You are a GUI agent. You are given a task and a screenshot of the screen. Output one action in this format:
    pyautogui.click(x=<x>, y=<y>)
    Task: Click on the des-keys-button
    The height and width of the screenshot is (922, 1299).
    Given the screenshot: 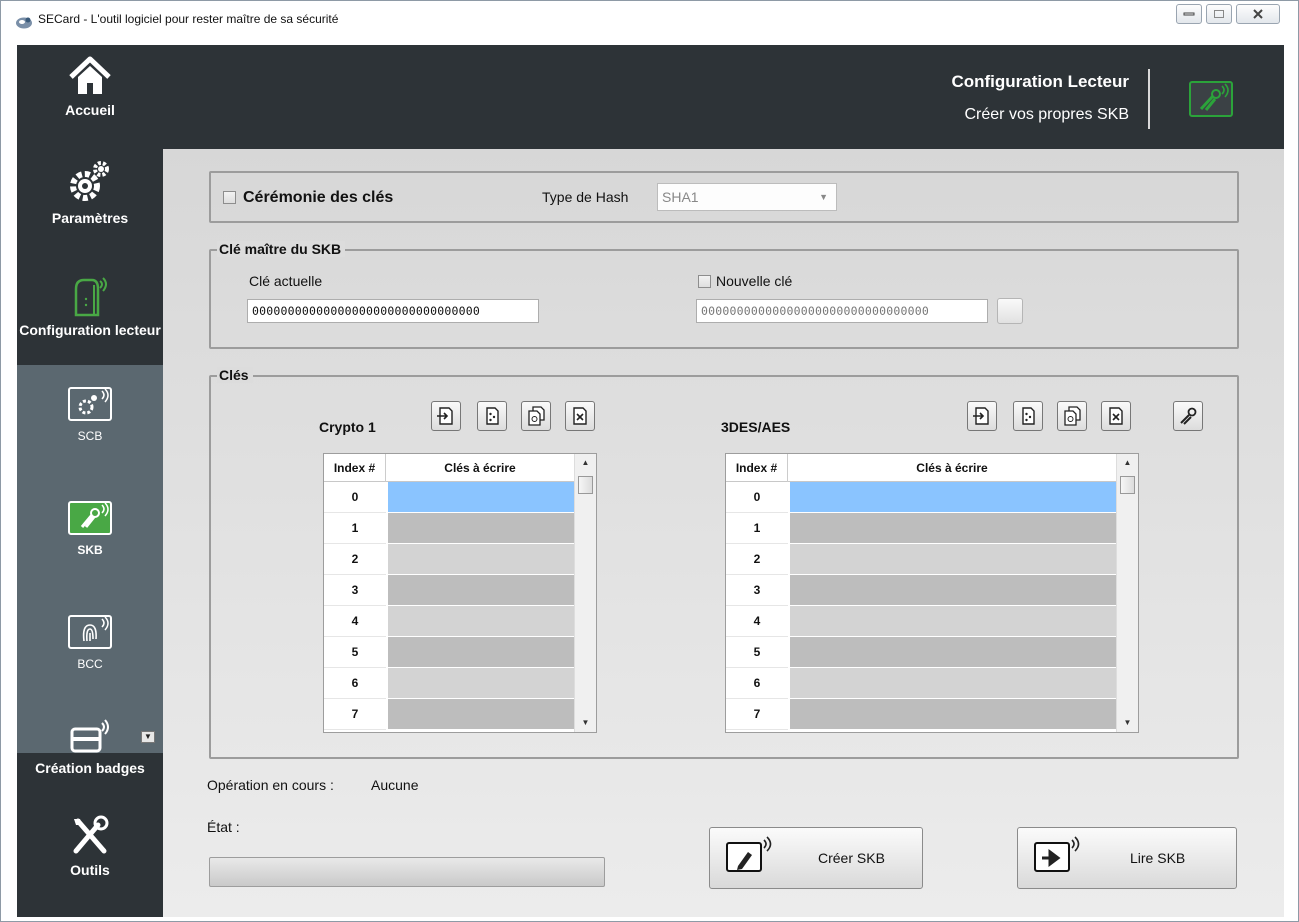 What is the action you would take?
    pyautogui.click(x=1188, y=416)
    